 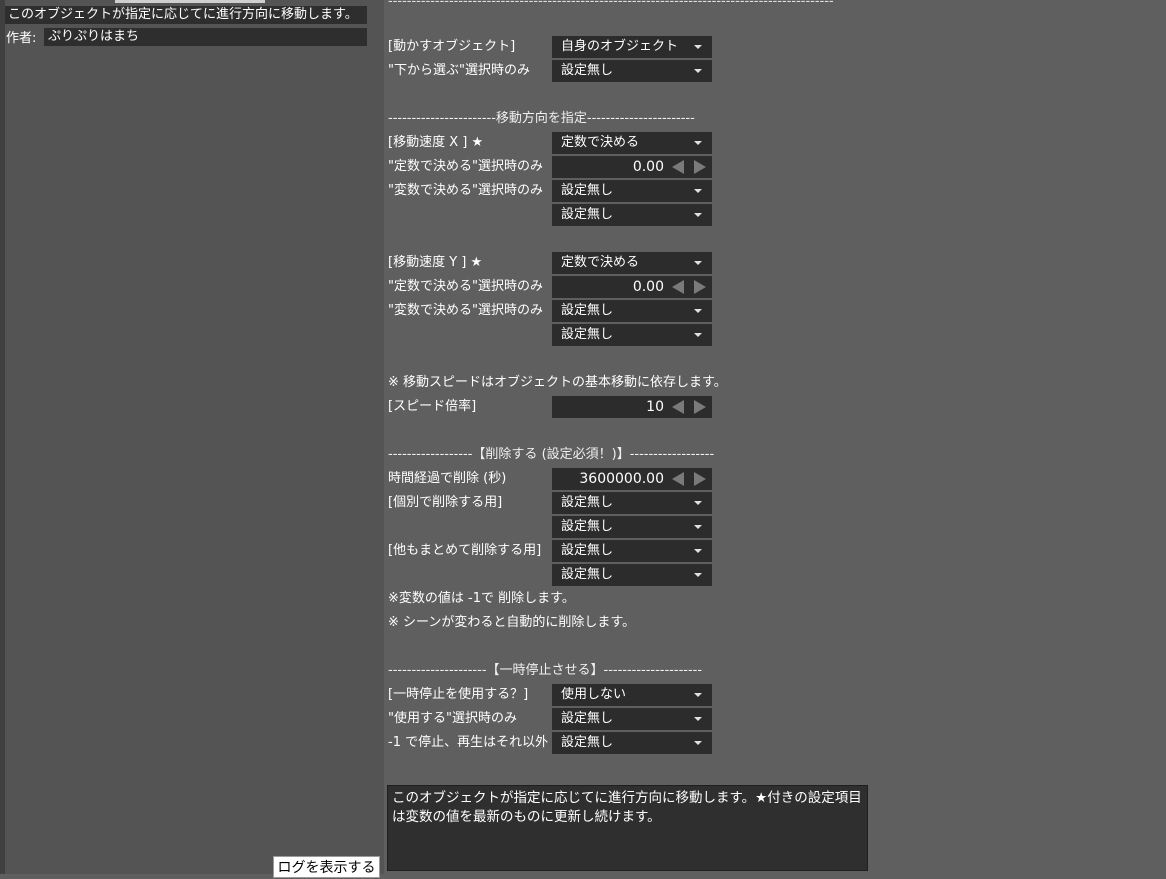 I want to click on speed-y-const-stepper: 0.00, so click(x=632, y=287).